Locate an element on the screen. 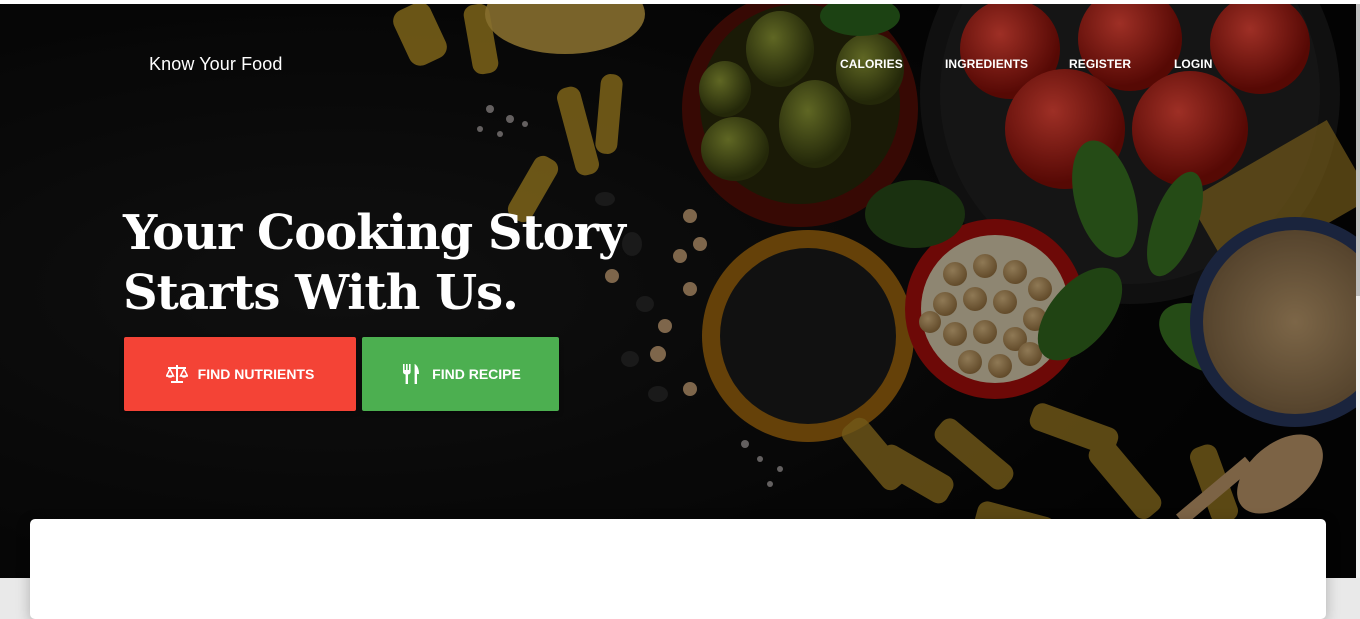 The image size is (1360, 619). brand-logo: Know Your Food is located at coordinates (216, 64).